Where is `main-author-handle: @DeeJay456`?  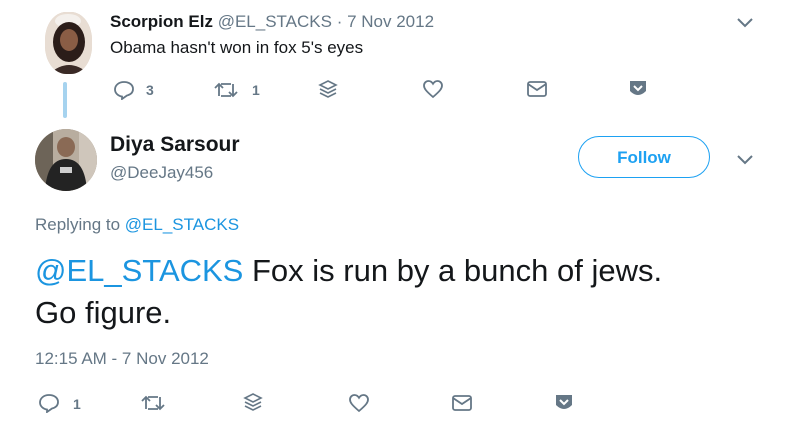
main-author-handle: @DeeJay456 is located at coordinates (161, 173).